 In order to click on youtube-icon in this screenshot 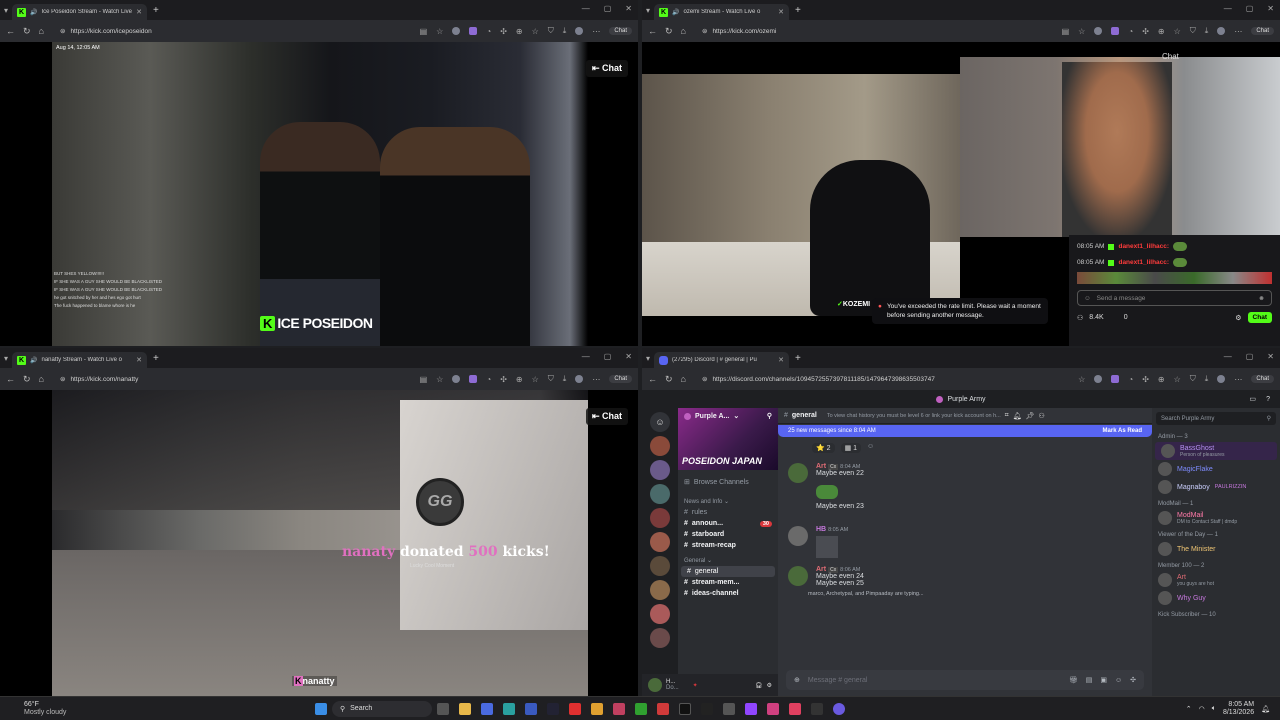, I will do `click(575, 708)`.